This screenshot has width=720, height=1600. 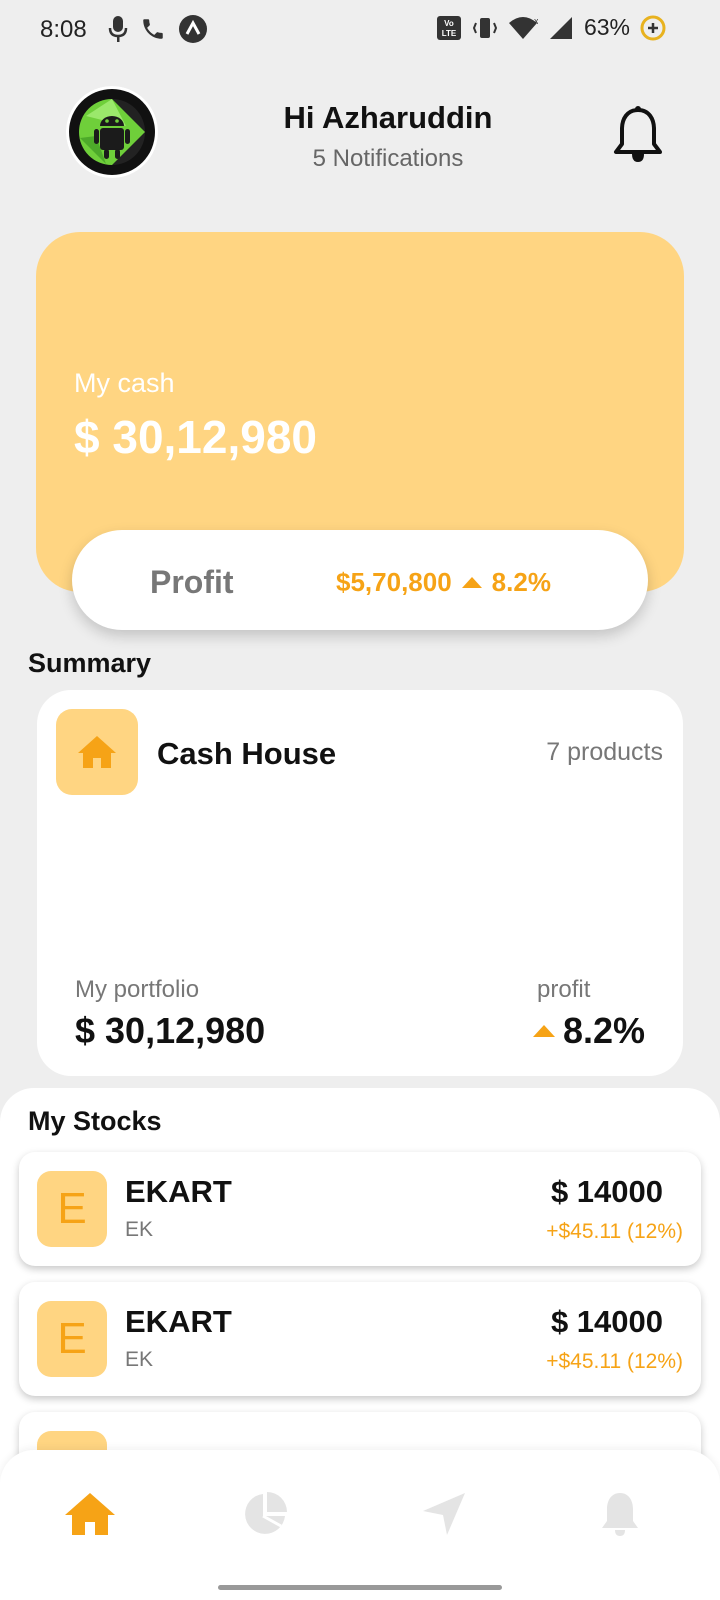 I want to click on nav-home, so click(x=90, y=1514).